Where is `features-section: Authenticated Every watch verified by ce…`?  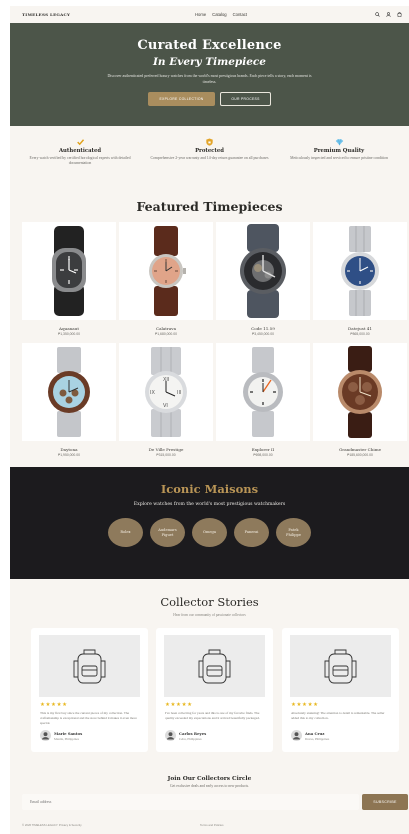
features-section: Authenticated Every watch verified by ce… is located at coordinates (209, 157).